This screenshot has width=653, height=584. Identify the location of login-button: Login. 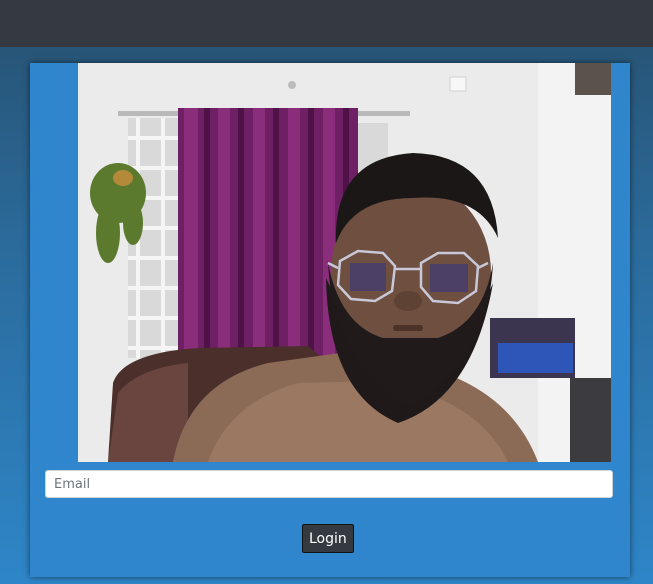
(328, 538).